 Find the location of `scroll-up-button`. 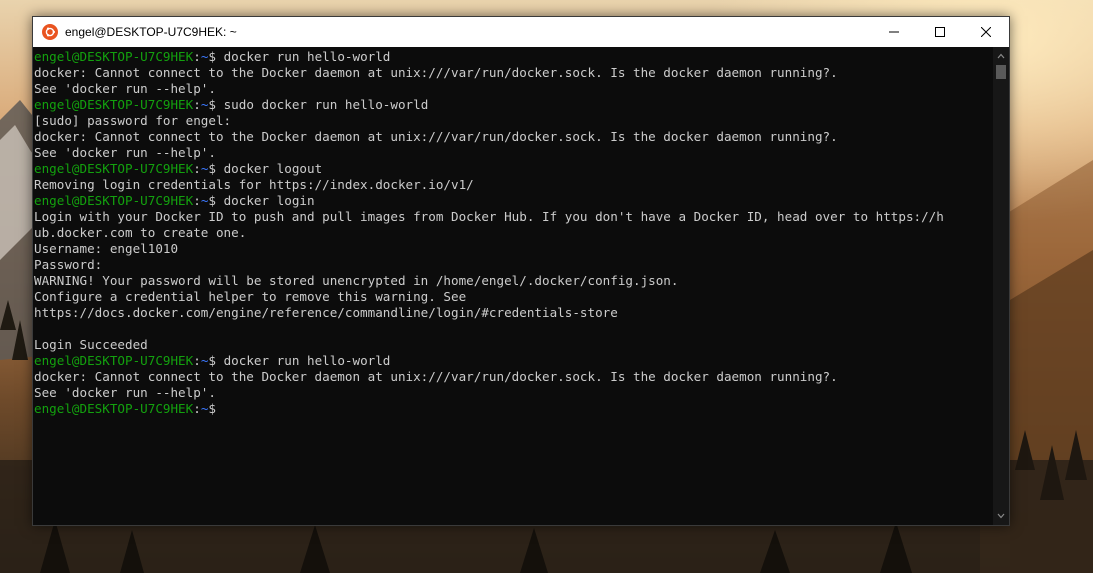

scroll-up-button is located at coordinates (1001, 56).